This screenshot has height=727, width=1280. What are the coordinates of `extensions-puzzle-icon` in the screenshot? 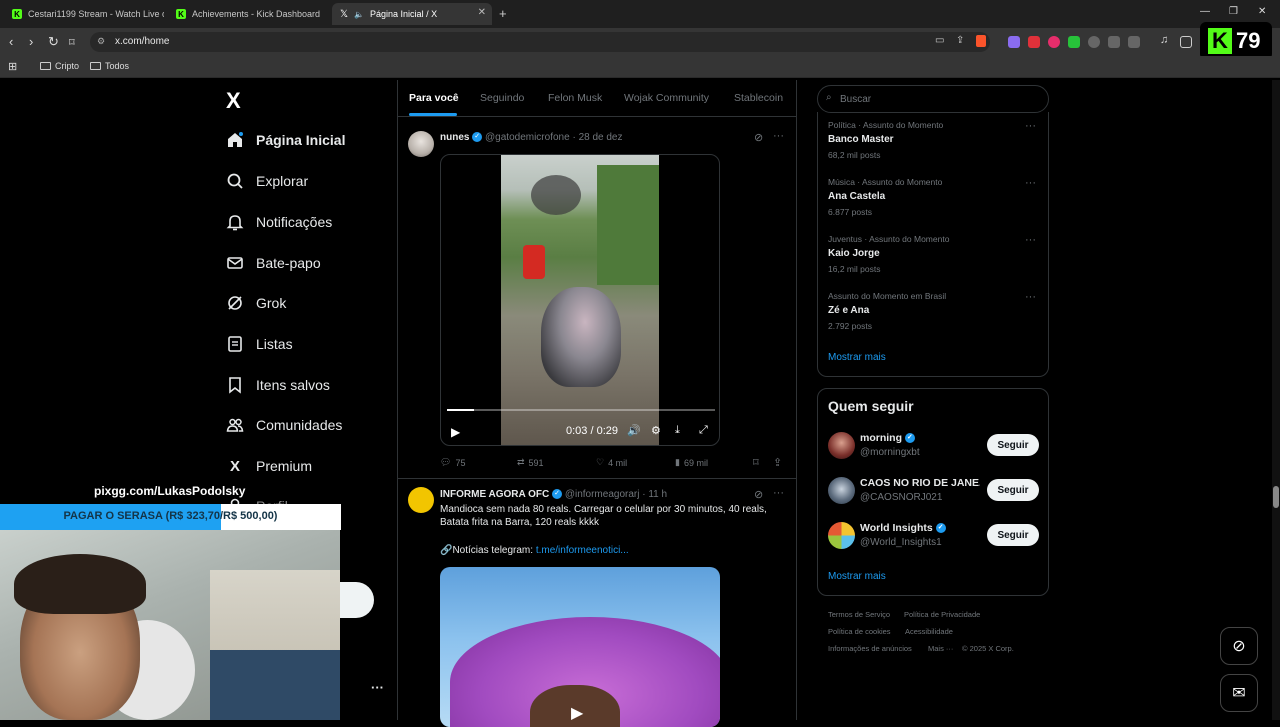 It's located at (1114, 42).